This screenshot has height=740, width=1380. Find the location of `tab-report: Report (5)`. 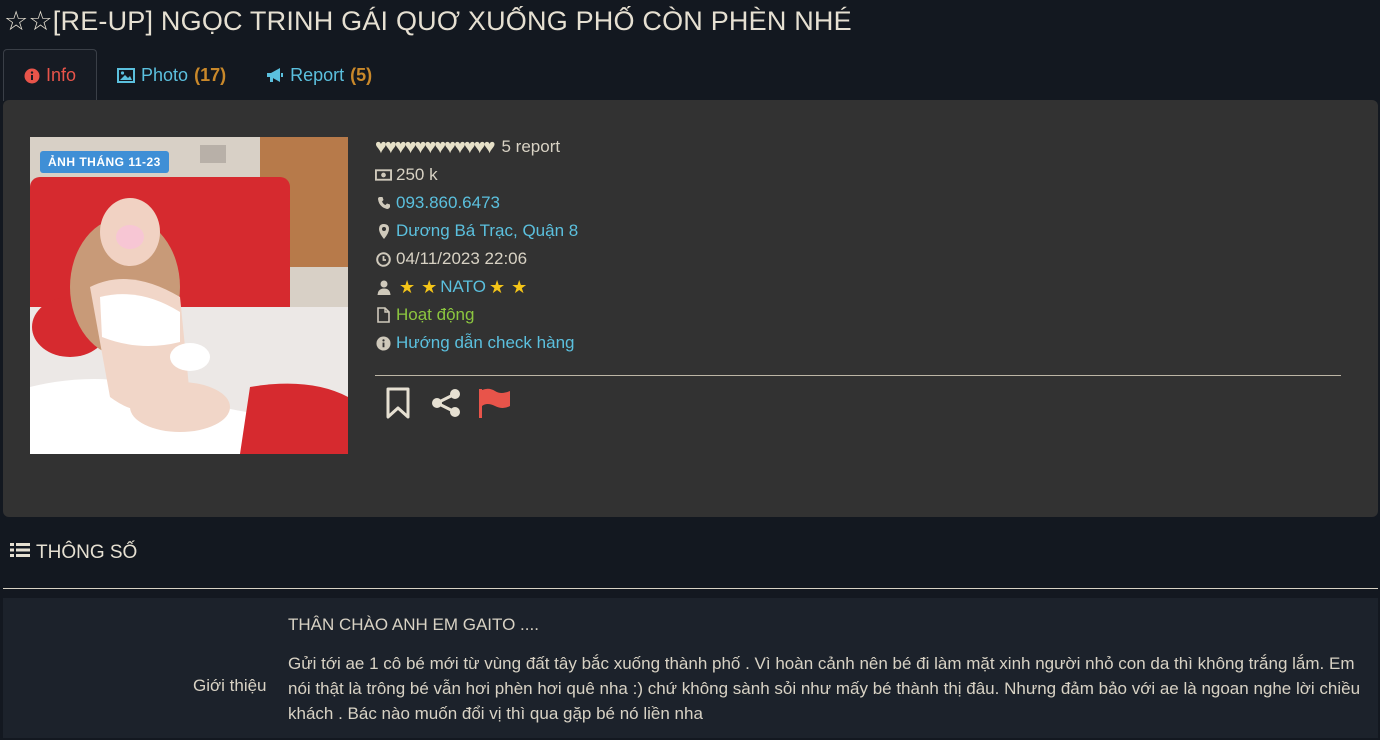

tab-report: Report (5) is located at coordinates (319, 75).